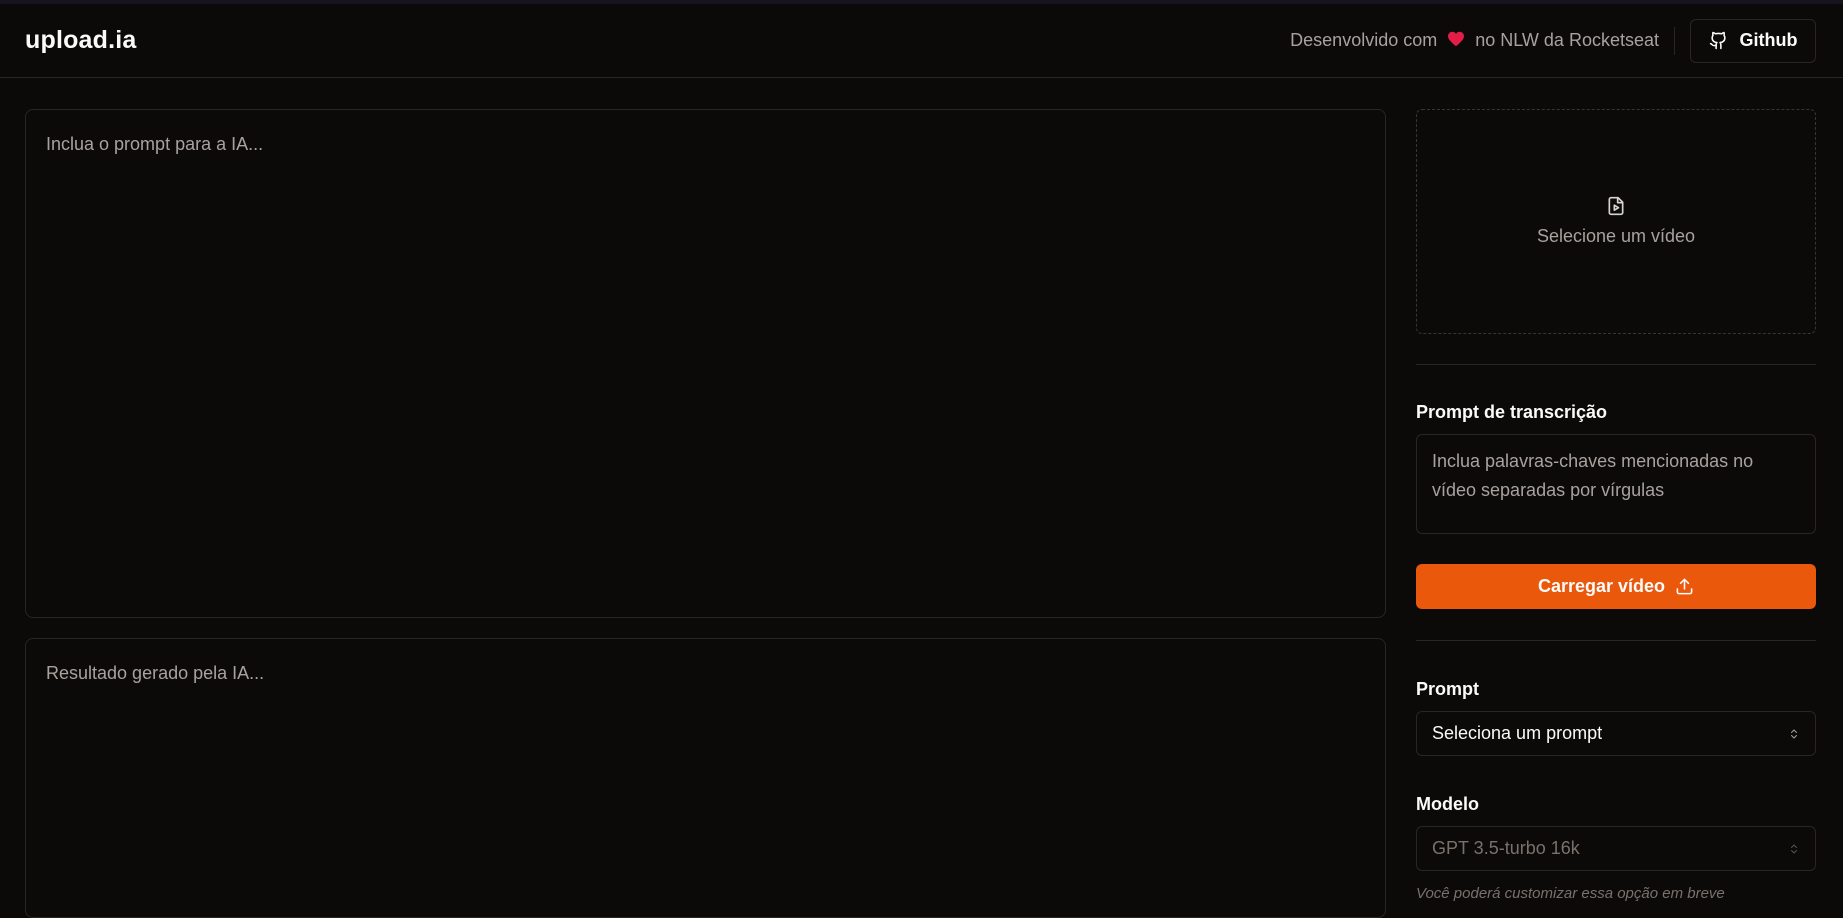  Describe the element at coordinates (1616, 206) in the screenshot. I see `file-video-icon` at that location.